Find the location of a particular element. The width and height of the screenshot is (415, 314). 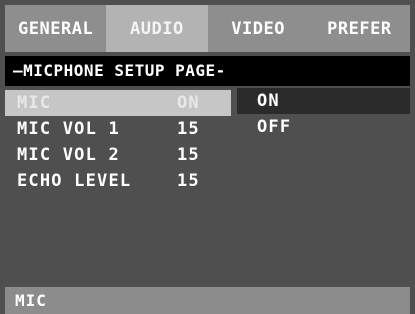

option-list: ON OFF is located at coordinates (323, 114).